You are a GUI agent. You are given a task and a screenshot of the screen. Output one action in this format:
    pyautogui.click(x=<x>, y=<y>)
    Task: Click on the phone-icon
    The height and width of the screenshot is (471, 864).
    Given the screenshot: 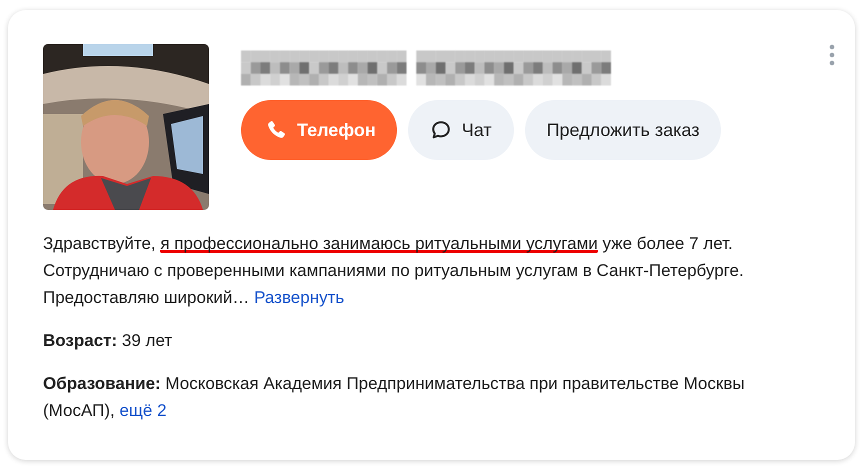 What is the action you would take?
    pyautogui.click(x=276, y=130)
    